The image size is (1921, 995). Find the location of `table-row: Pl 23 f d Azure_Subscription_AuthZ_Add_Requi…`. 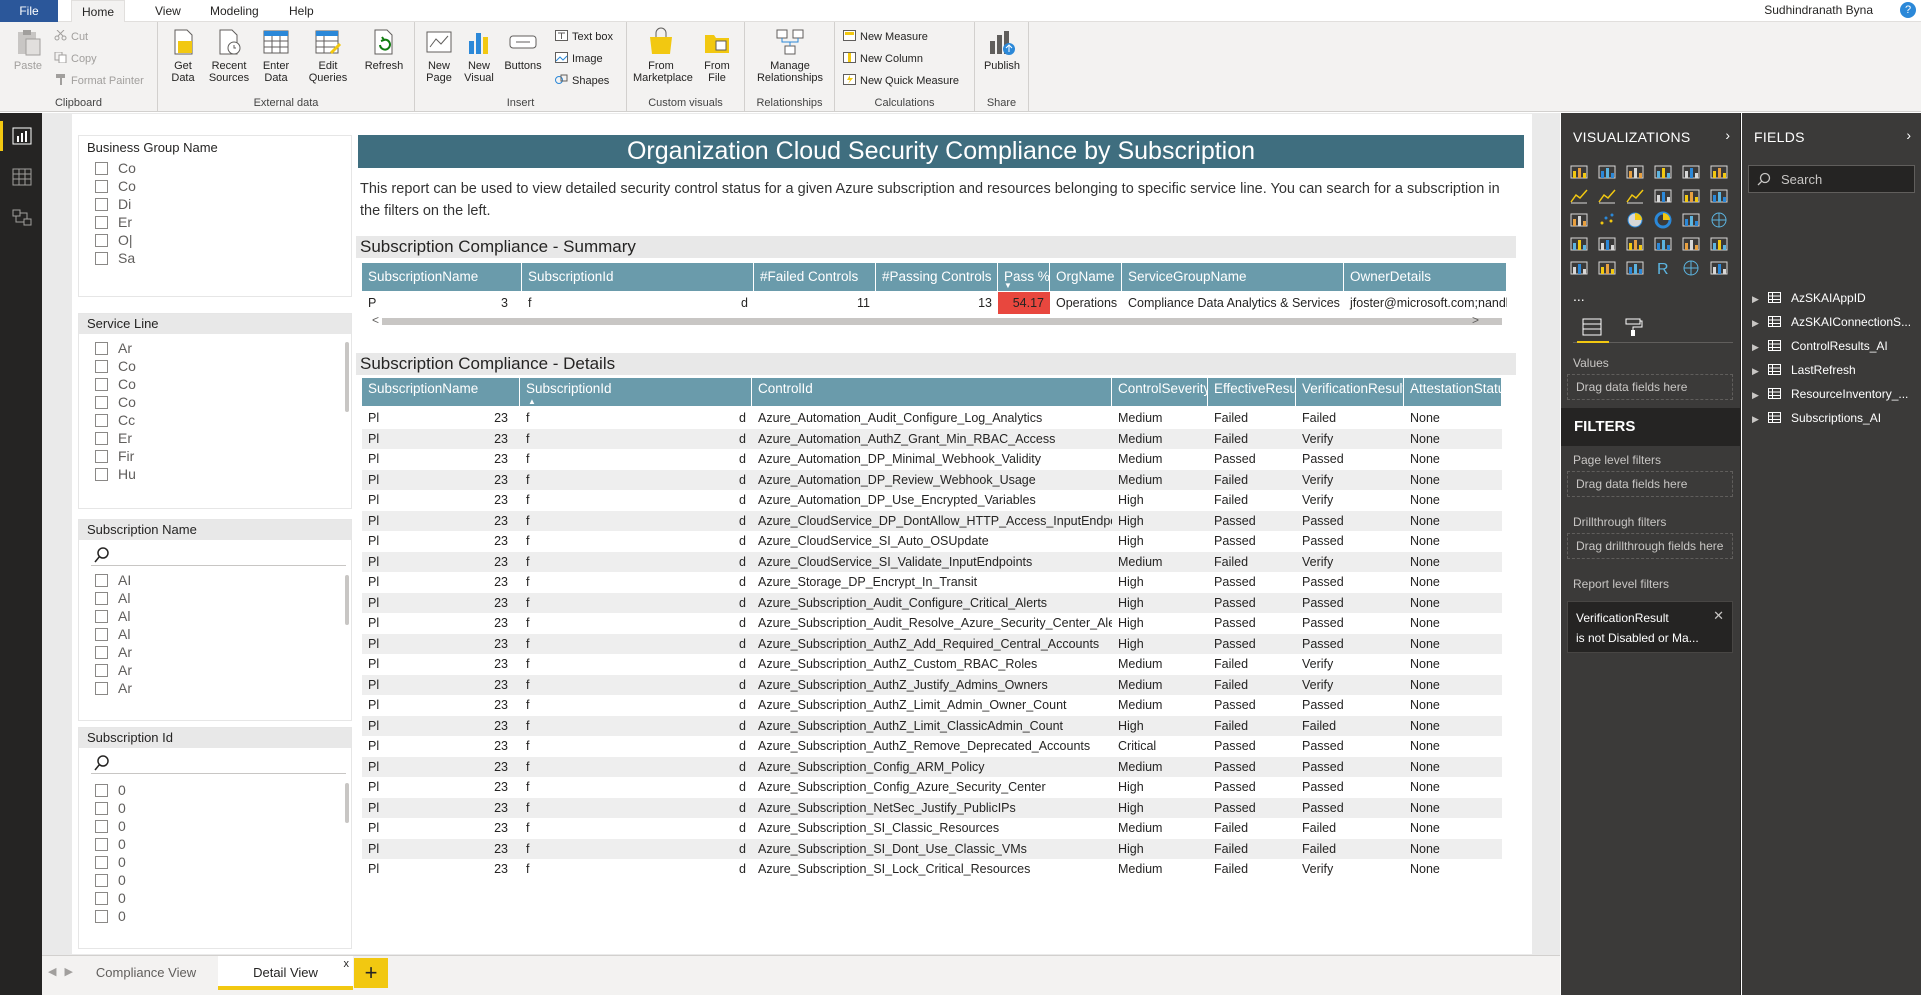

table-row: Pl 23 f d Azure_Subscription_AuthZ_Add_Requi… is located at coordinates (932, 643).